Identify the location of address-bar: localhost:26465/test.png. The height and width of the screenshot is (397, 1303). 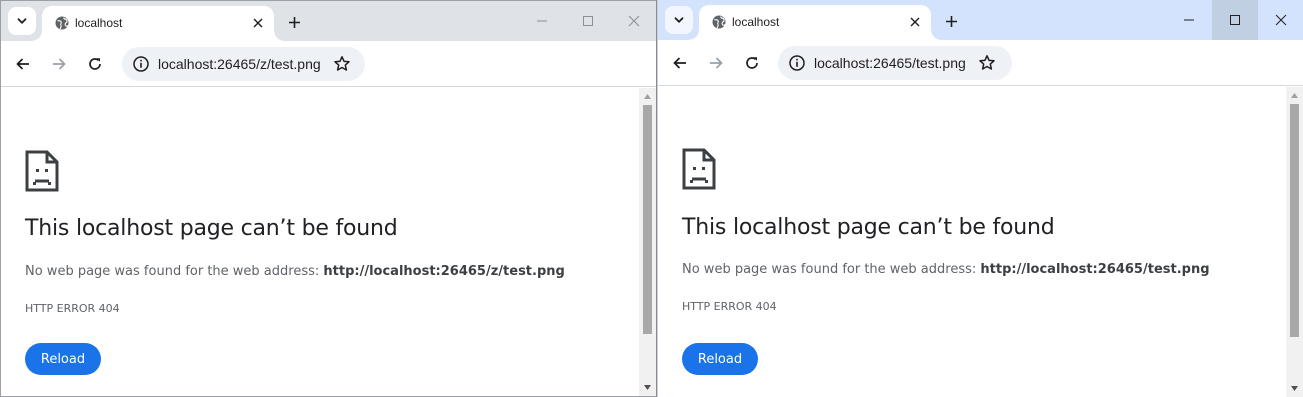
(895, 63).